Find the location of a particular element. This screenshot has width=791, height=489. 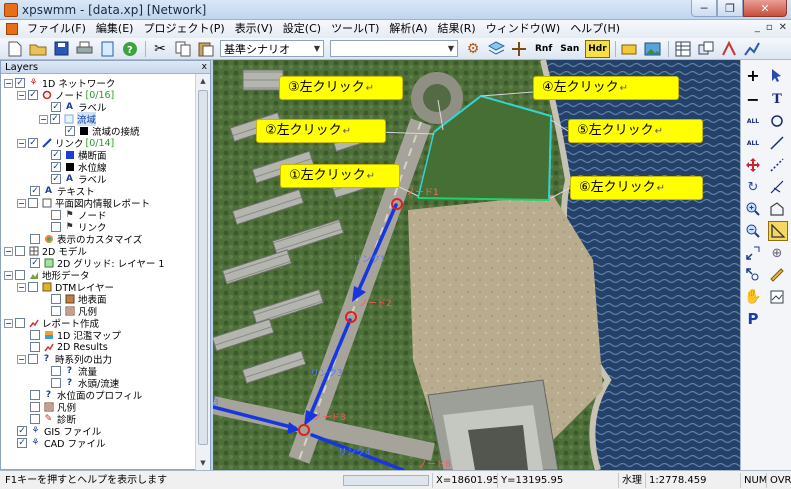

pan-hand-icon: ✋ is located at coordinates (753, 297).